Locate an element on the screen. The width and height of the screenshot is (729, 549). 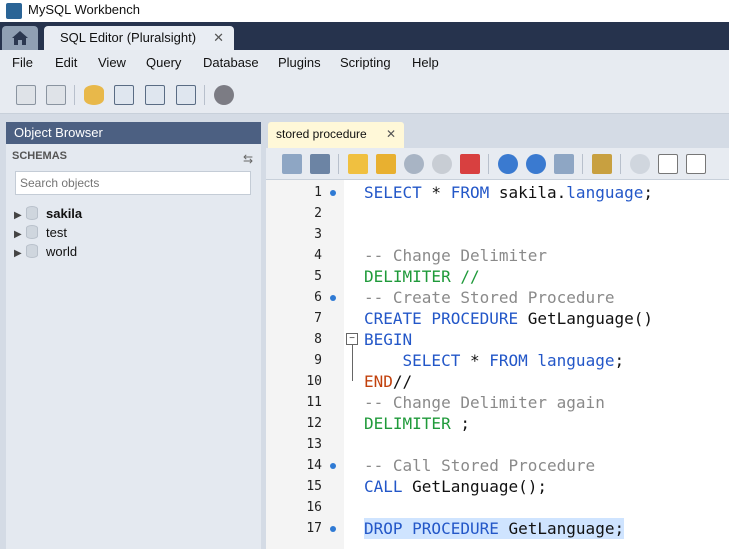
window-title-bar: MySQL Workbench is located at coordinates (364, 11).